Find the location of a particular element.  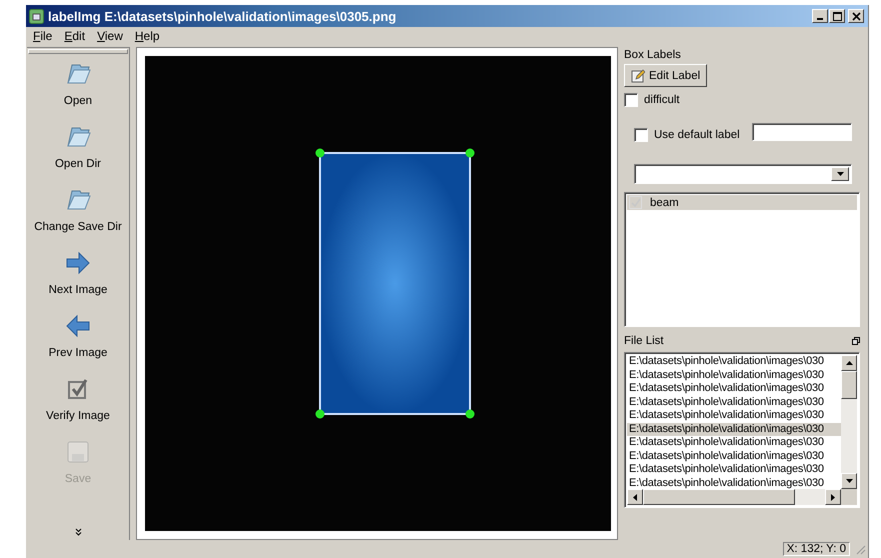

close-icon is located at coordinates (856, 16).